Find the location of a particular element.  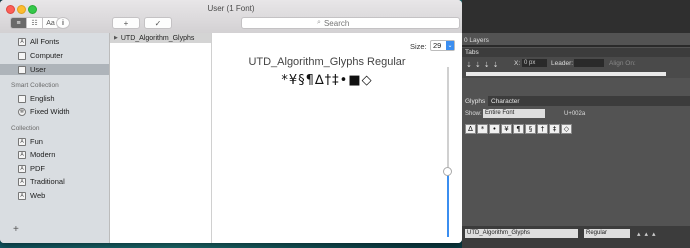

family-name: UTD_Algorithm_Glyphs is located at coordinates (157, 38).